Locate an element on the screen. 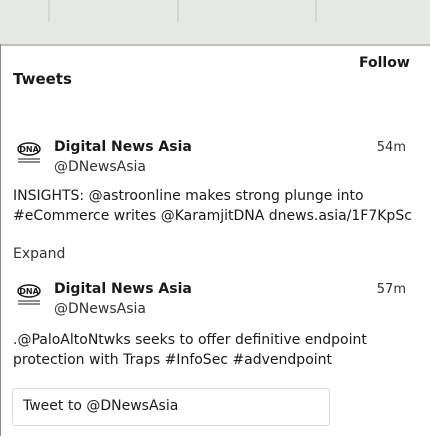 This screenshot has width=430, height=438. tweet-to-label: Tweet to @DNewsAsia is located at coordinates (101, 406).